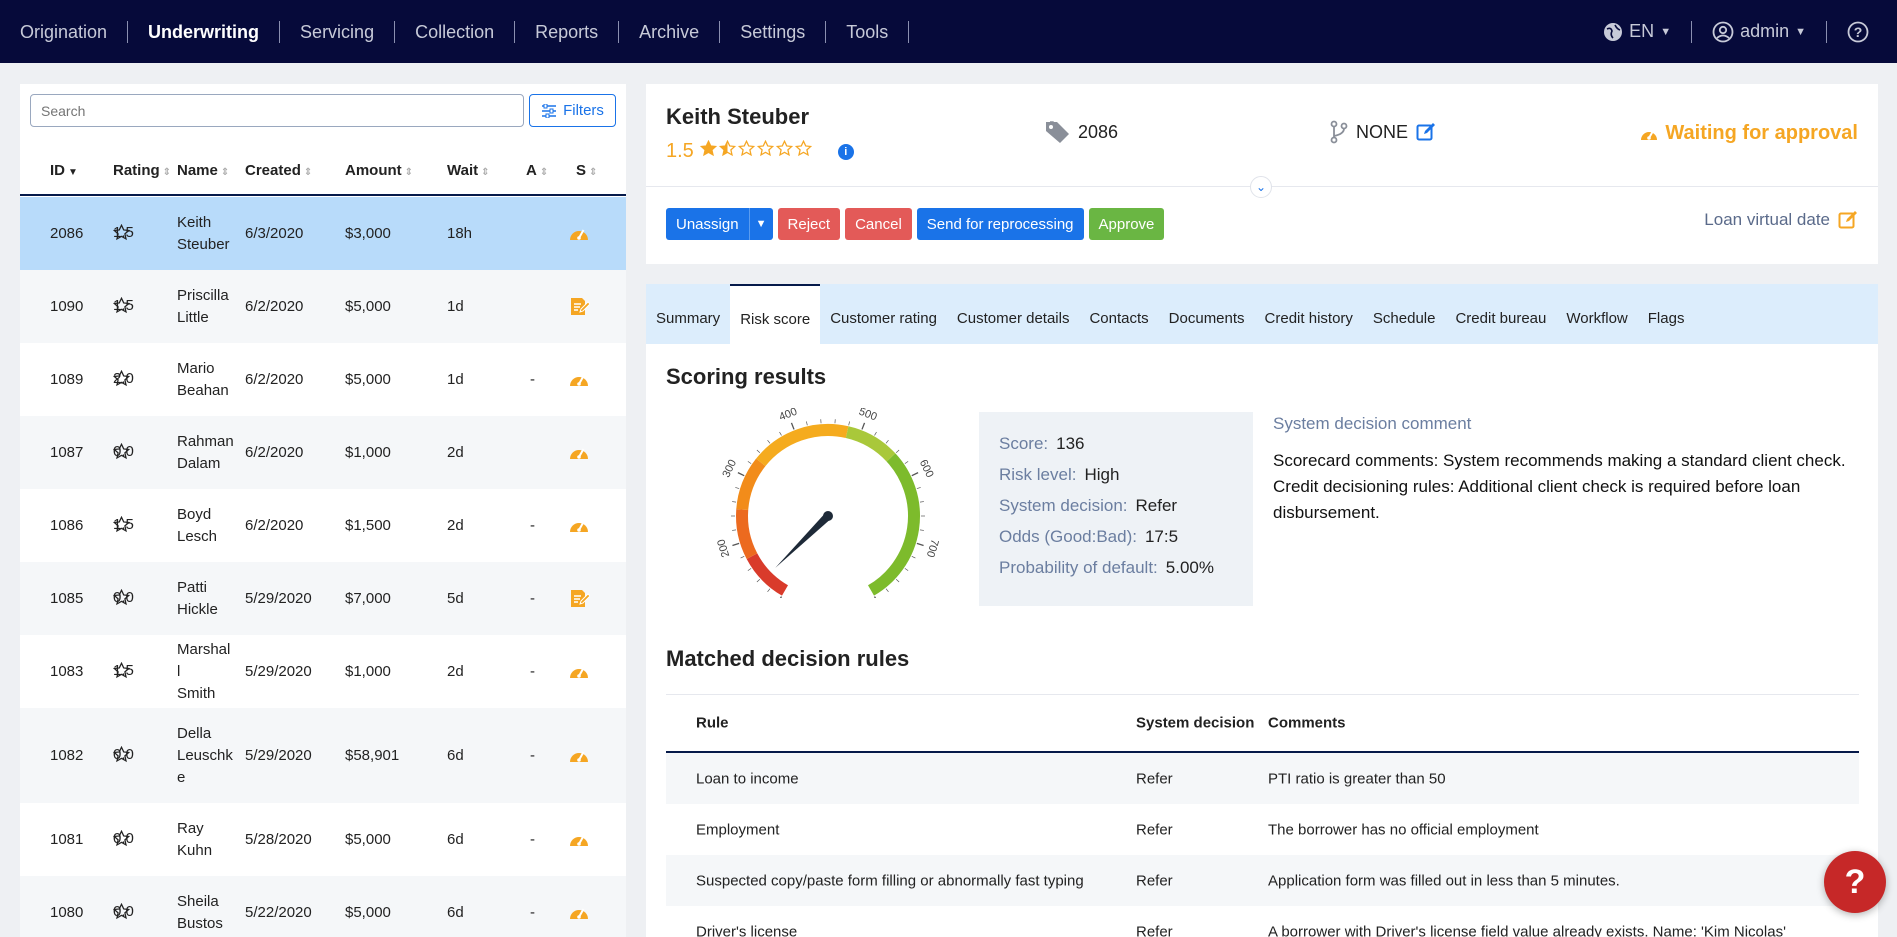 This screenshot has width=1897, height=937. Describe the element at coordinates (845, 151) in the screenshot. I see `info-icon: i` at that location.